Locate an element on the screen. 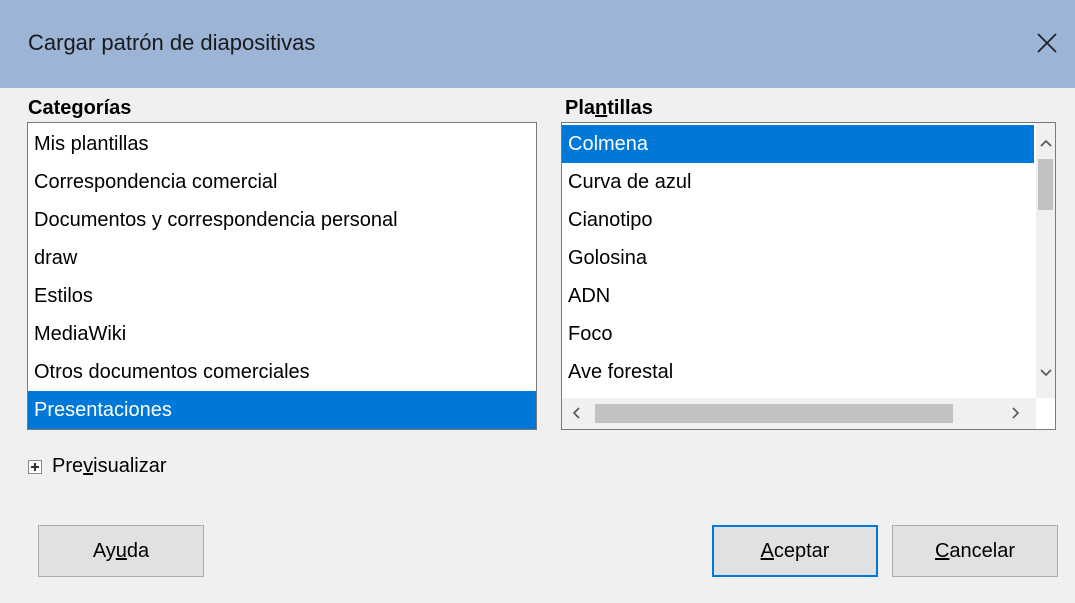  list-item-selected: Presentaciones is located at coordinates (282, 410).